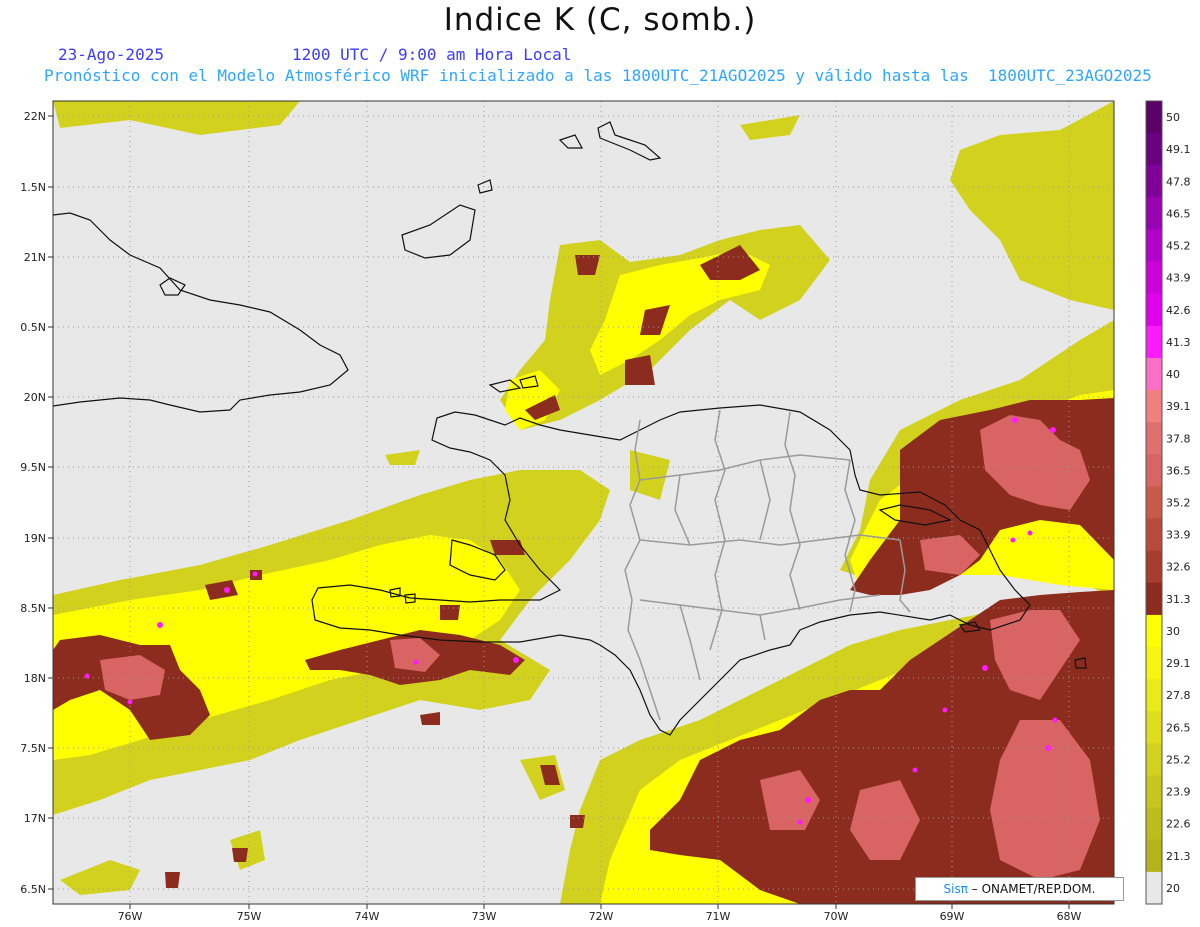  Describe the element at coordinates (35, 678) in the screenshot. I see `lat-label: 18N` at that location.